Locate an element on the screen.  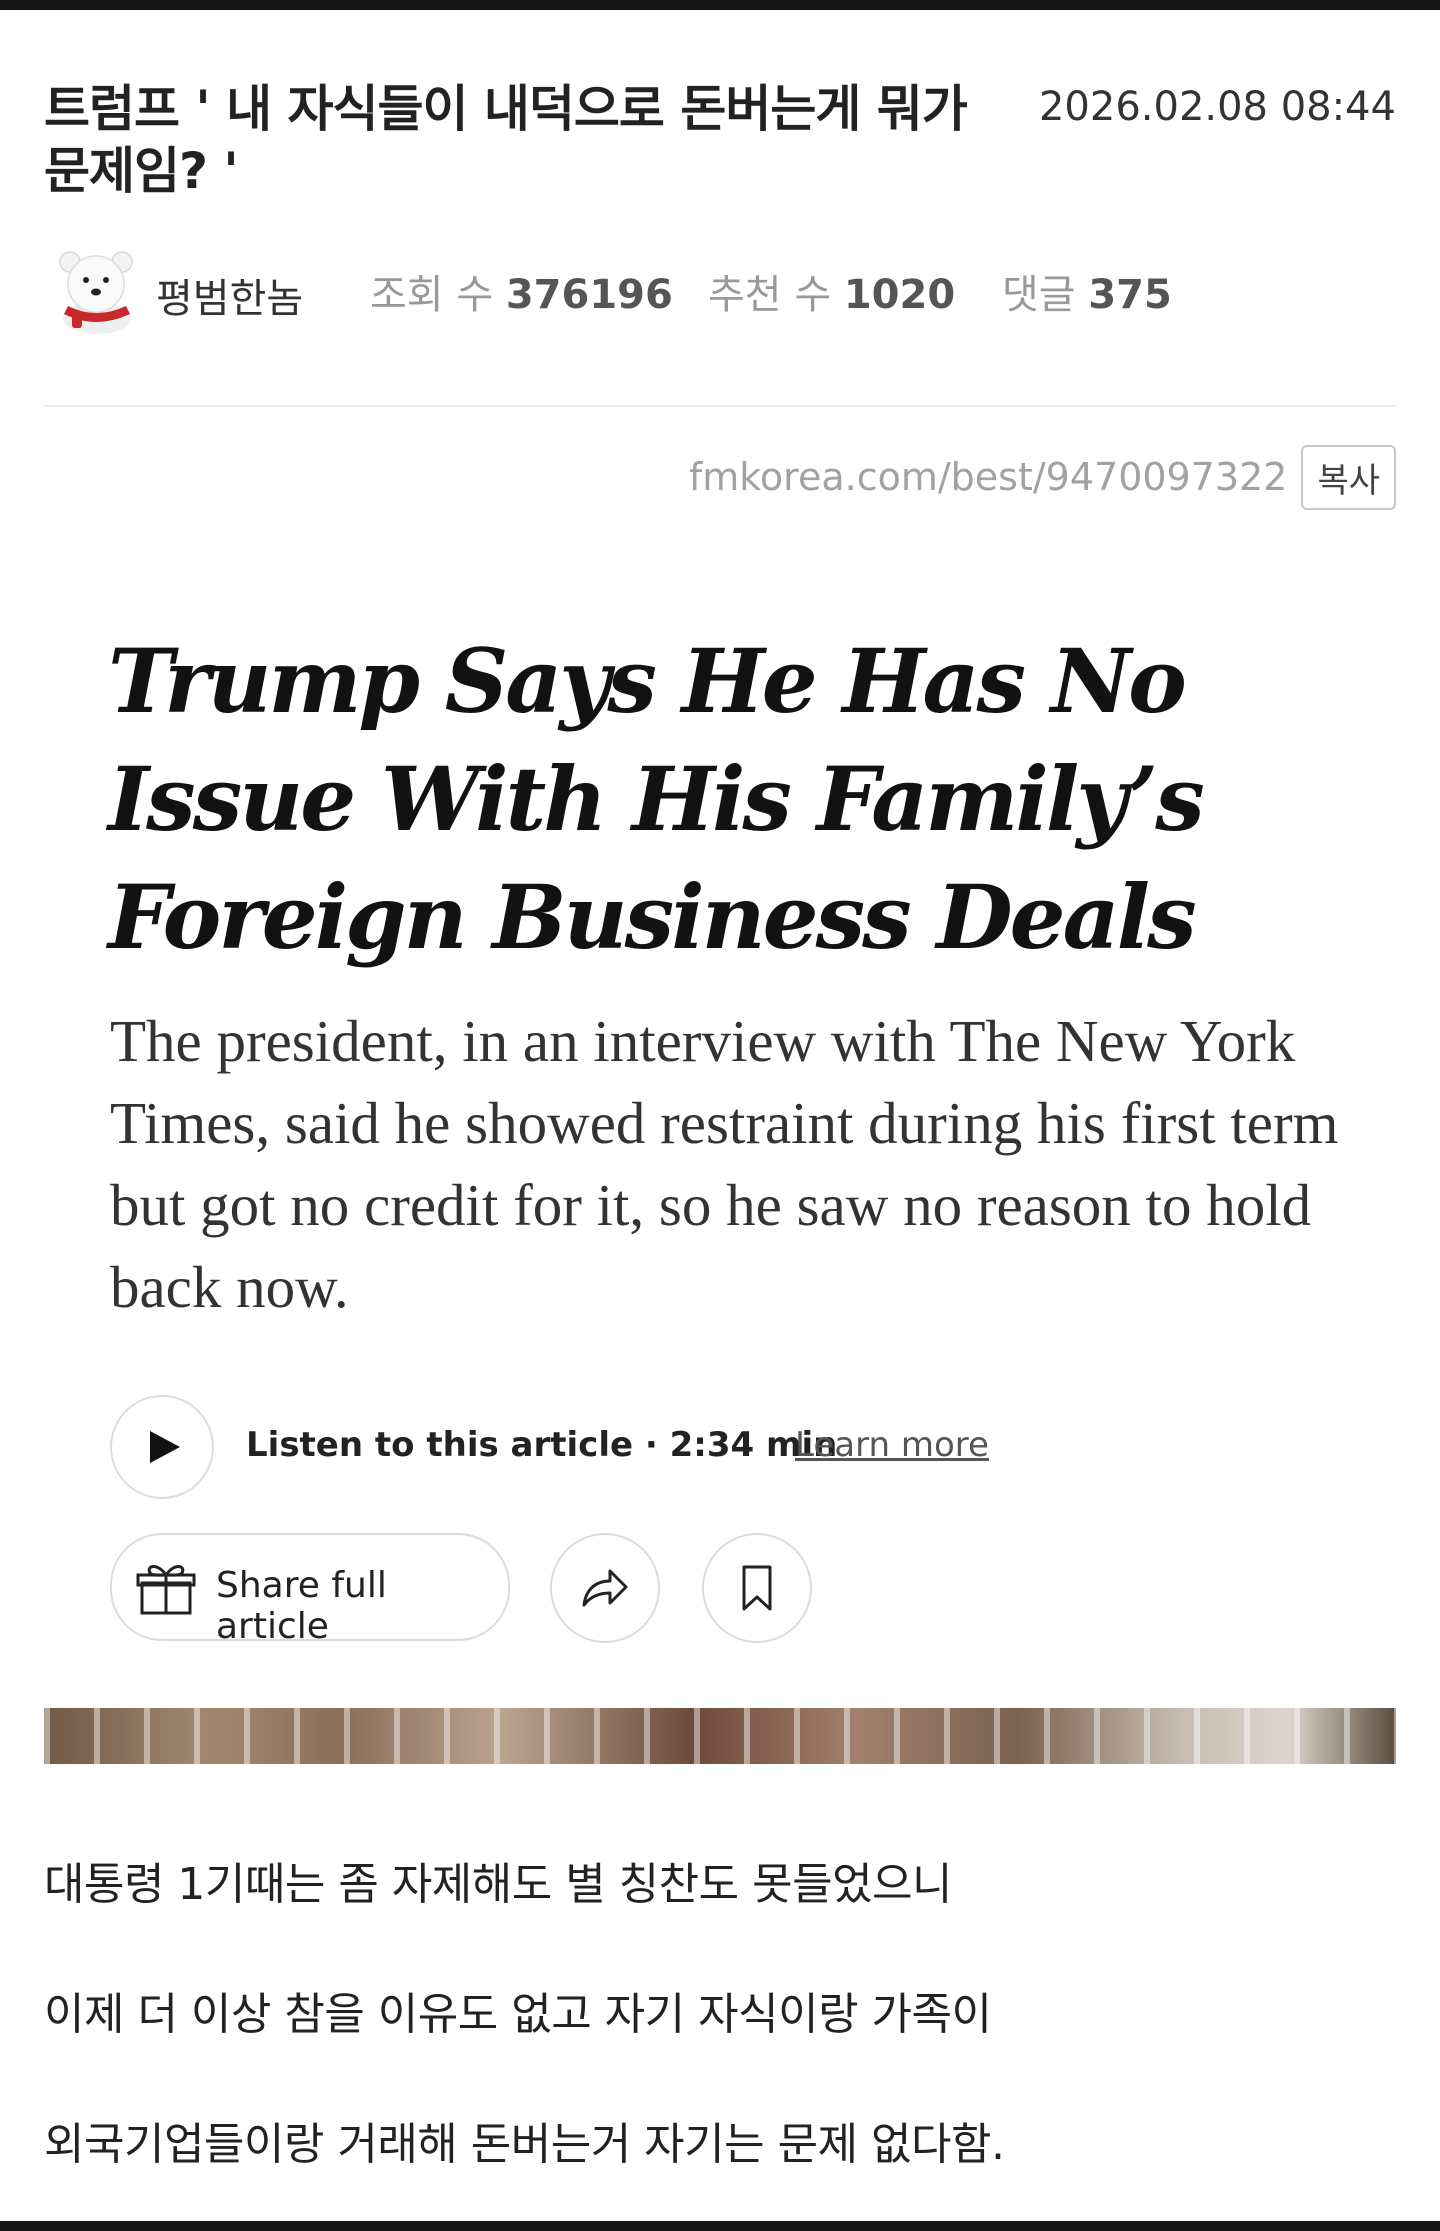
share-button is located at coordinates (605, 1588).